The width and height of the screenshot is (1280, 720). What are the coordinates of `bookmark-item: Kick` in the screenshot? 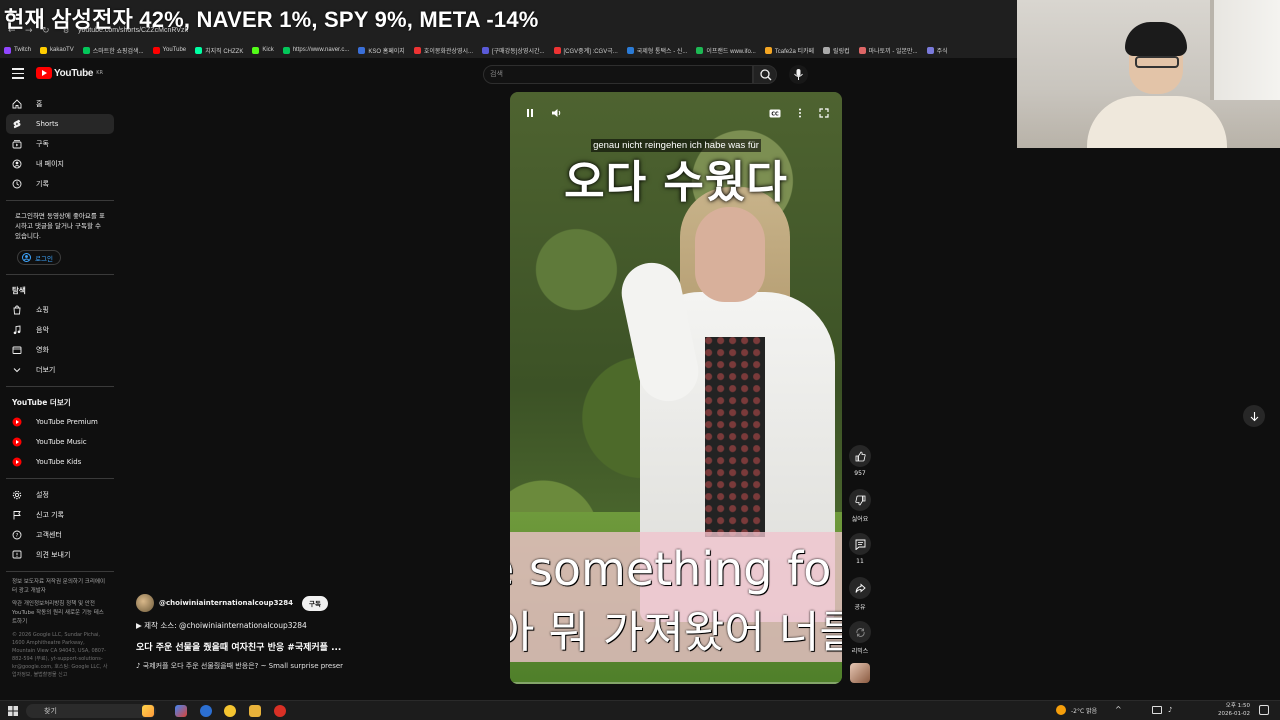 It's located at (263, 50).